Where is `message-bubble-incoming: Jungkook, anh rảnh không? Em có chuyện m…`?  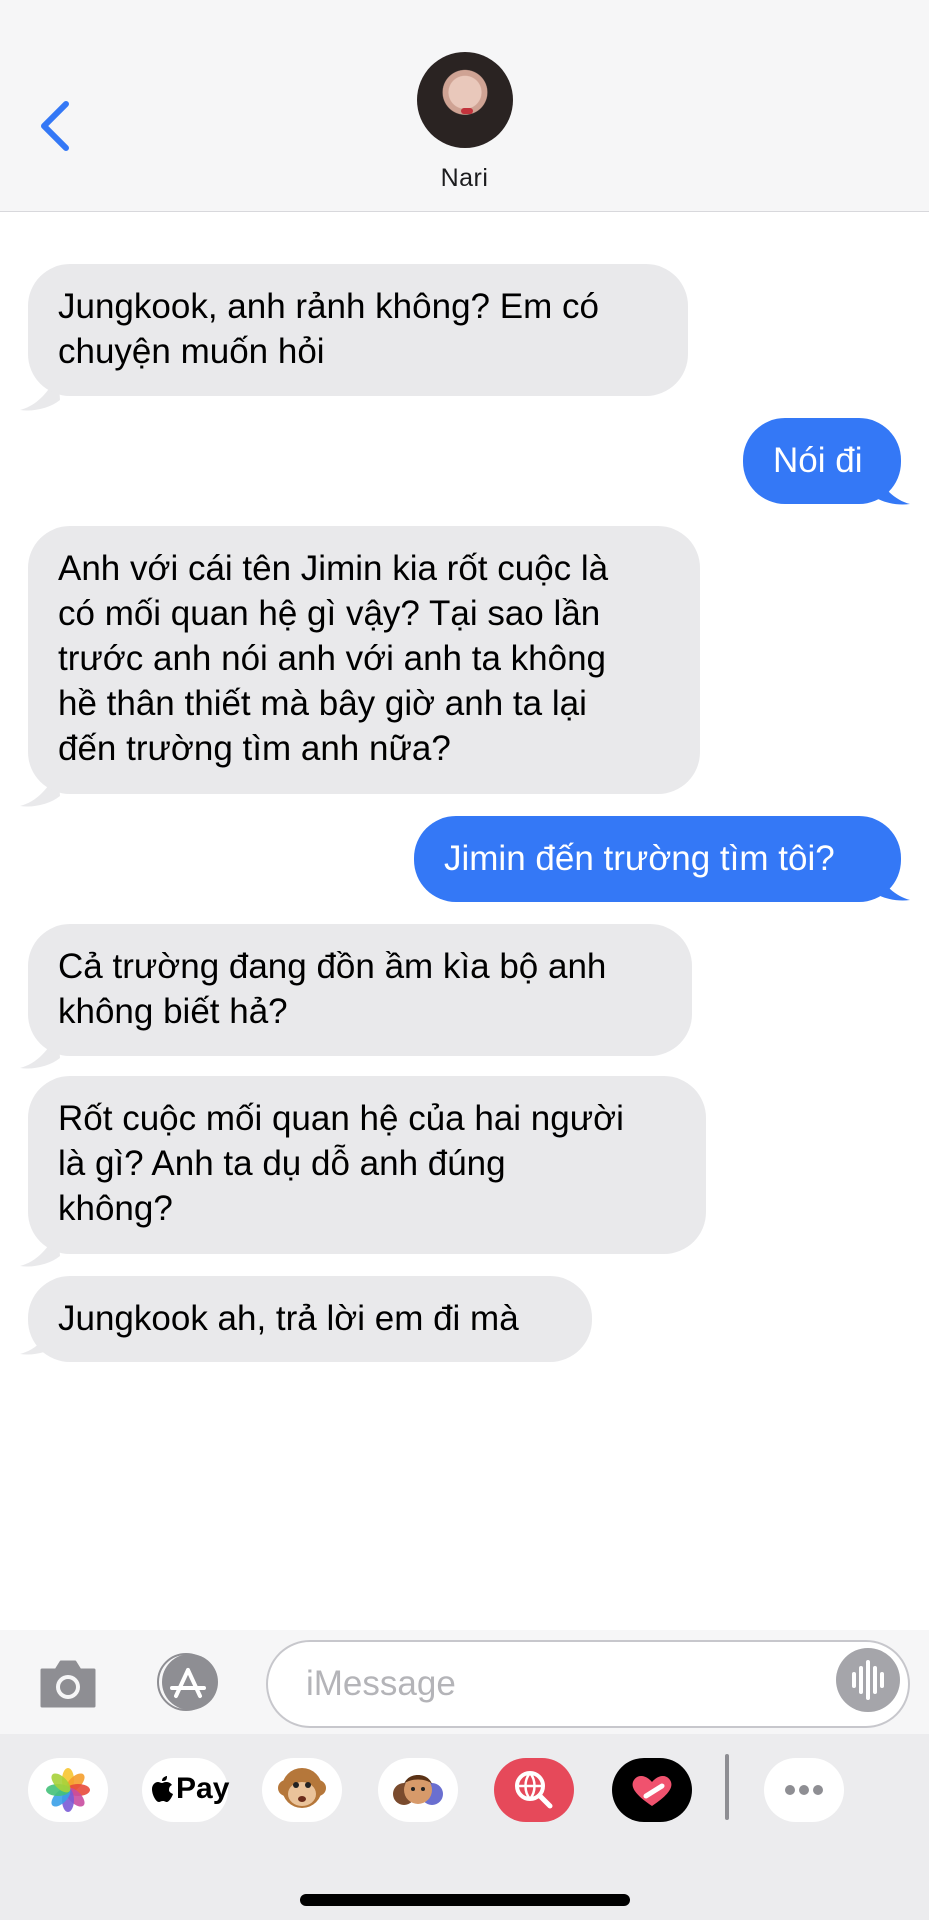 message-bubble-incoming: Jungkook, anh rảnh không? Em có chuyện m… is located at coordinates (358, 330).